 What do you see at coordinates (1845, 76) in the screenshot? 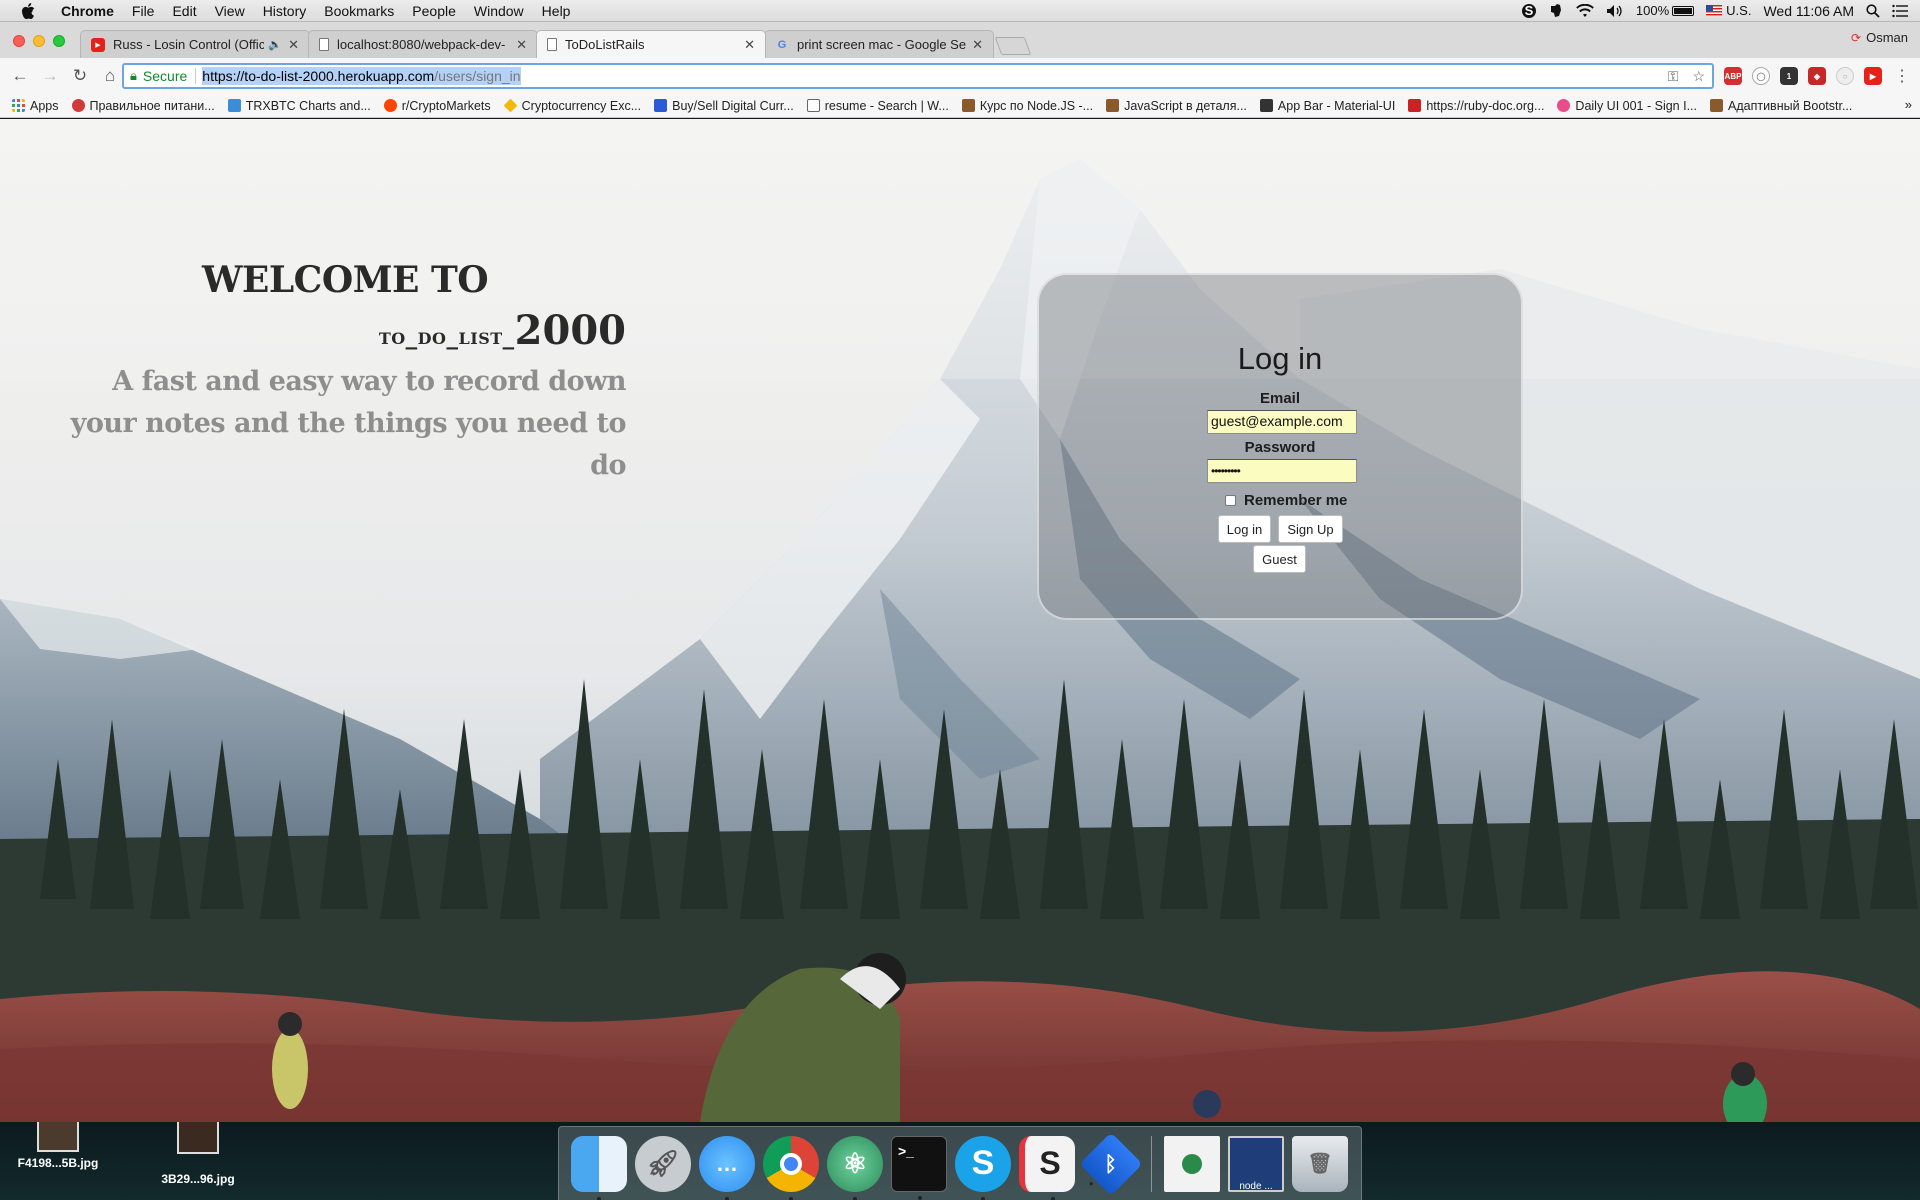
I see `extension-grey-icon: ○` at bounding box center [1845, 76].